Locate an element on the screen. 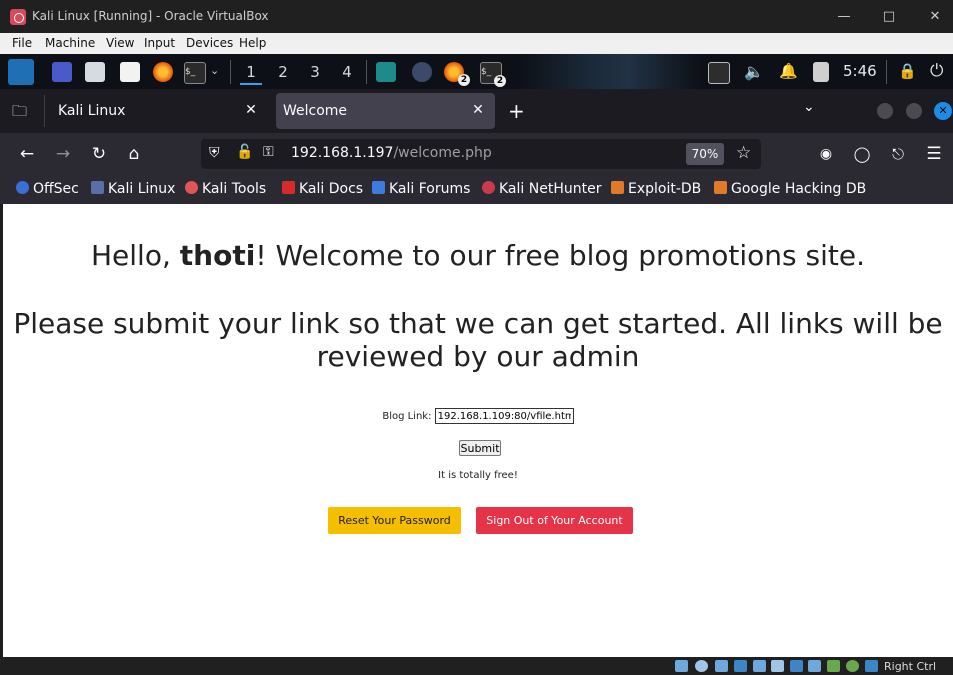 This screenshot has height=675, width=953. recording-icon is located at coordinates (814, 666).